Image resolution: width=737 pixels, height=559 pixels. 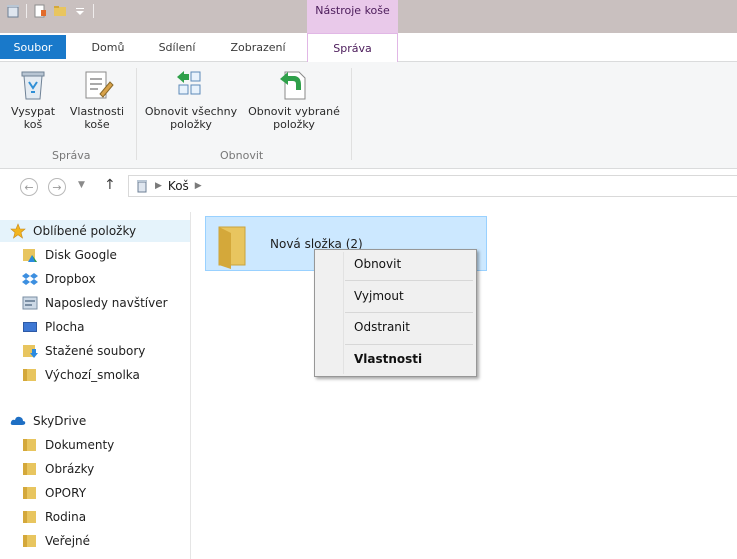 I want to click on recent-places-icon, so click(x=30, y=303).